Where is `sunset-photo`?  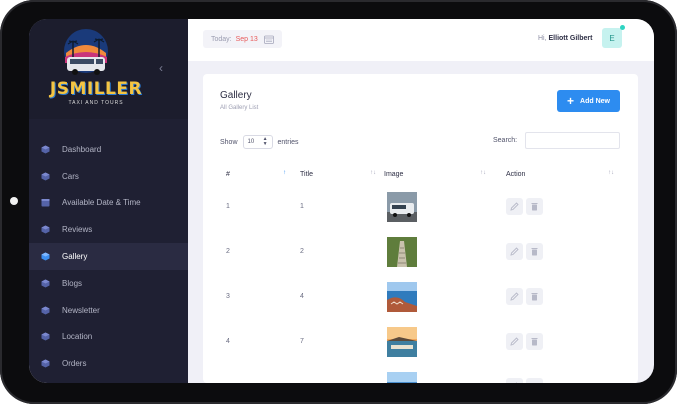
sunset-photo is located at coordinates (402, 341).